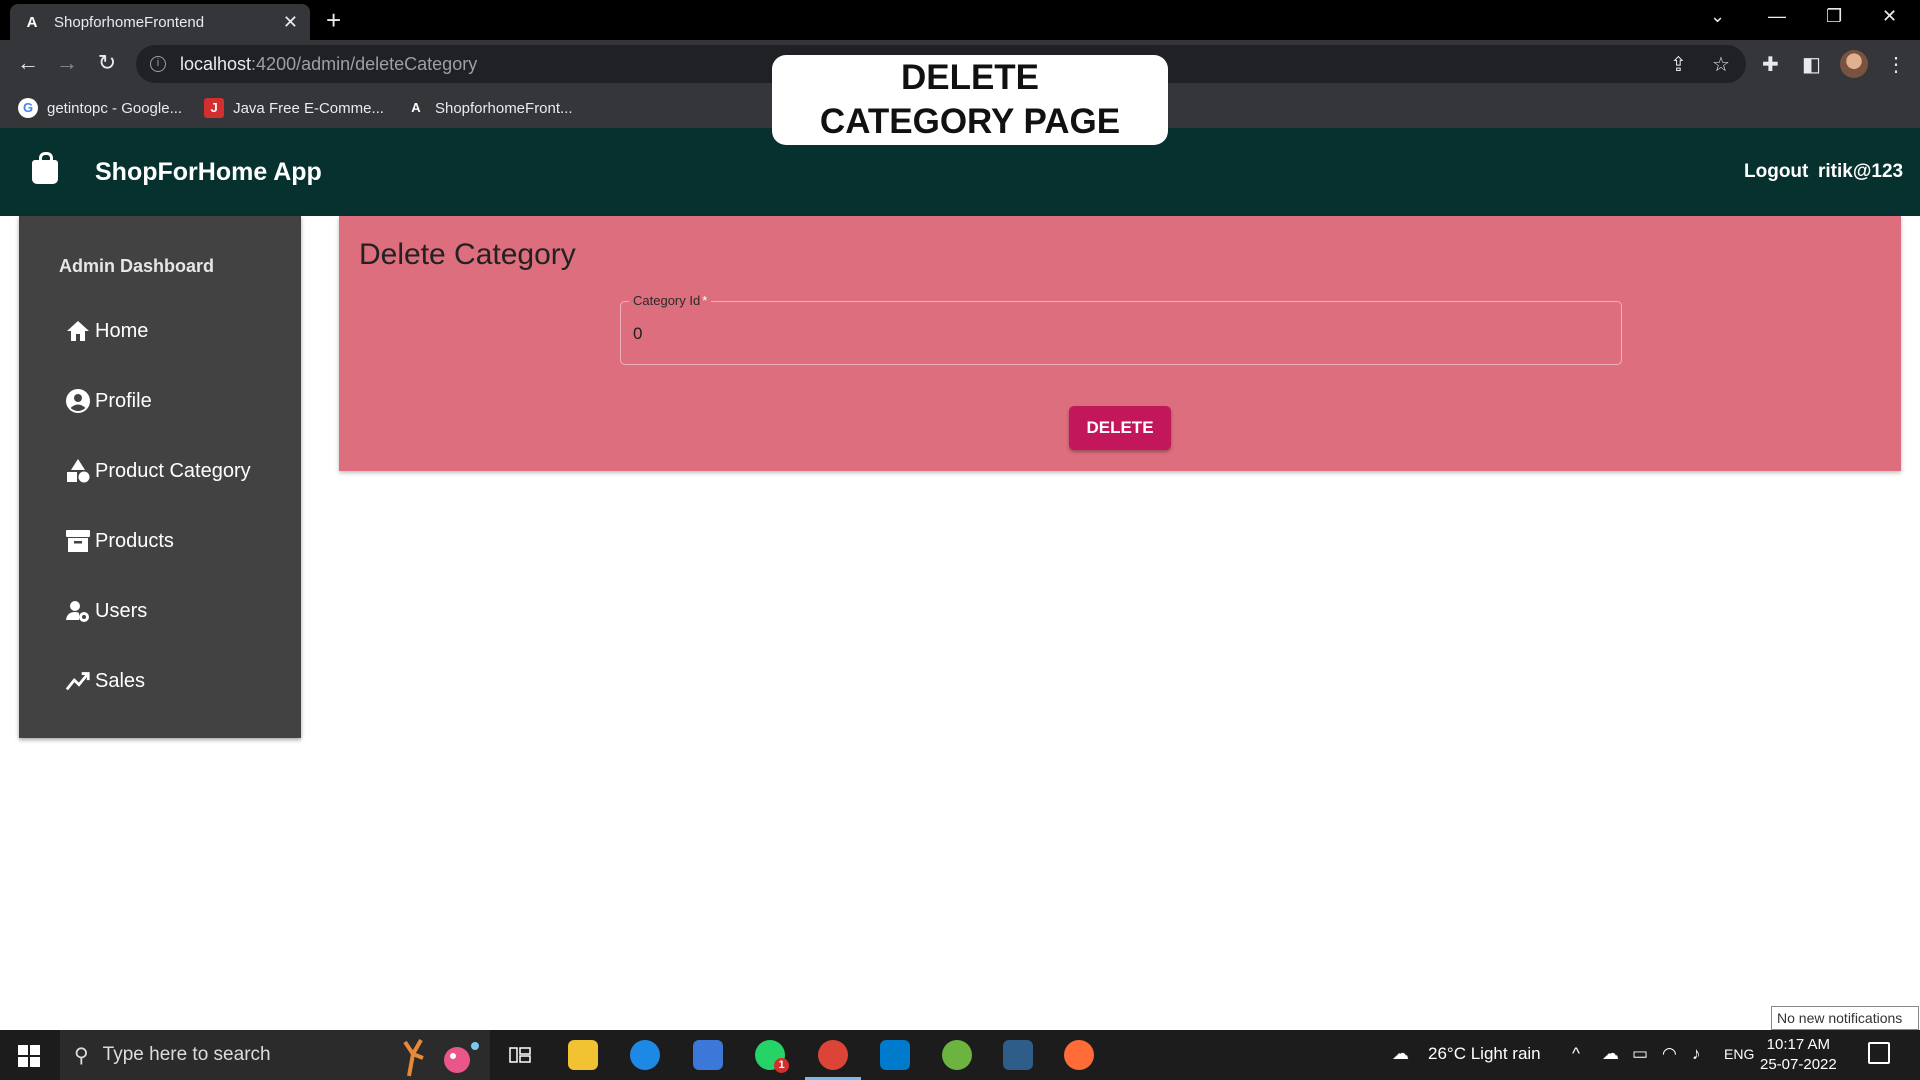 This screenshot has height=1080, width=1920. What do you see at coordinates (364, 63) in the screenshot?
I see `url-path: :4200/admin/deleteCategory` at bounding box center [364, 63].